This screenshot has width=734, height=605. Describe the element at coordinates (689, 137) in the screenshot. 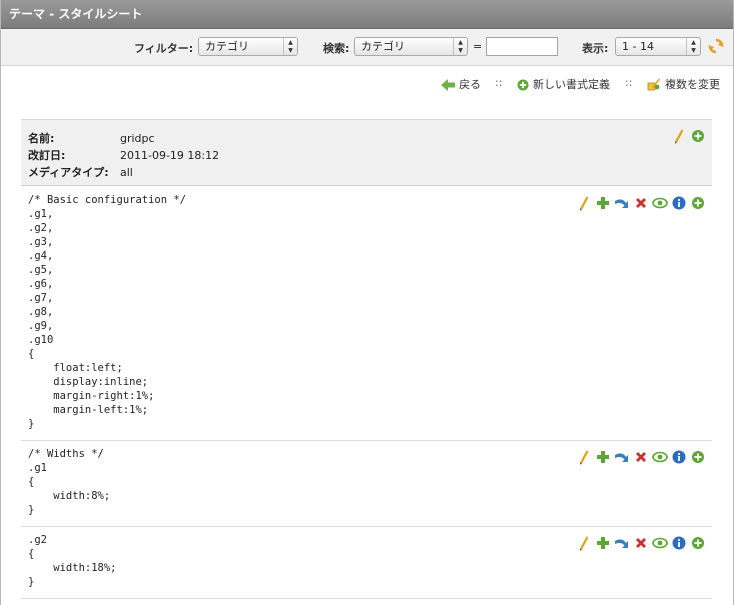

I see `info-actions` at that location.